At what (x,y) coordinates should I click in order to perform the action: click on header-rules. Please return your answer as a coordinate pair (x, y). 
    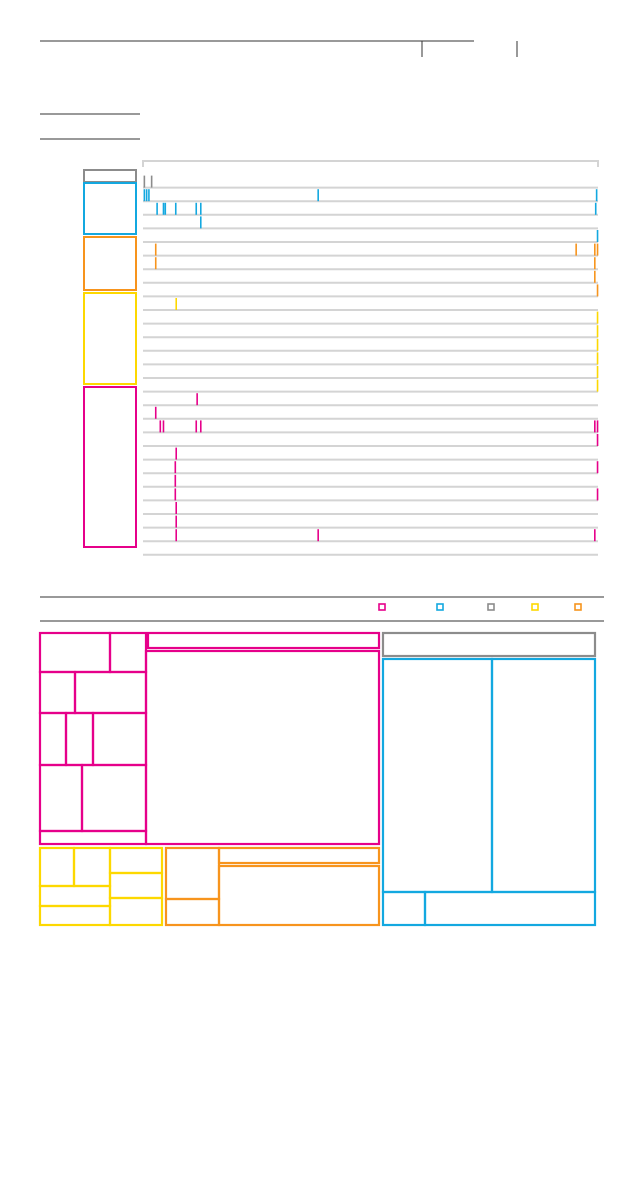
    Looking at the image, I should click on (279, 90).